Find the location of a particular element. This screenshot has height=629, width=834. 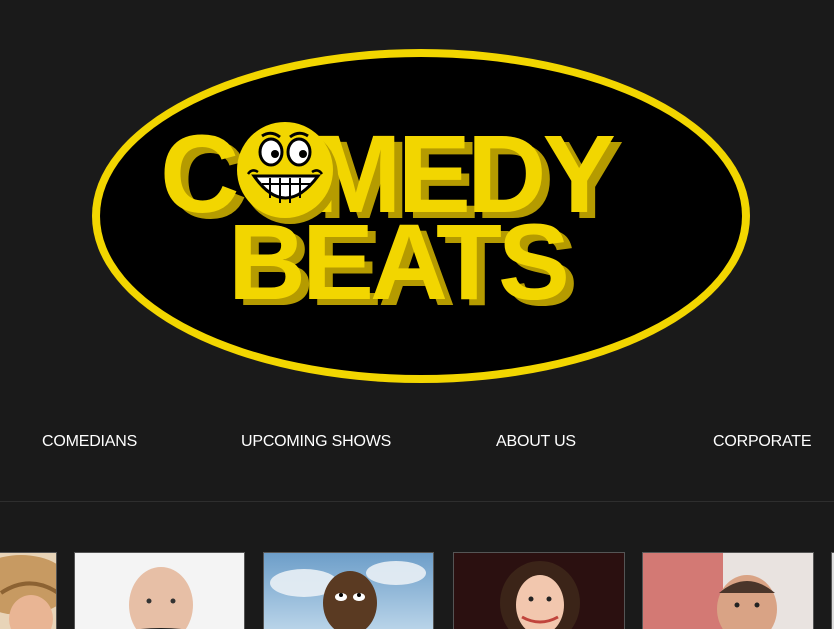

comedian-photo-man-sky-icon is located at coordinates (348, 591).